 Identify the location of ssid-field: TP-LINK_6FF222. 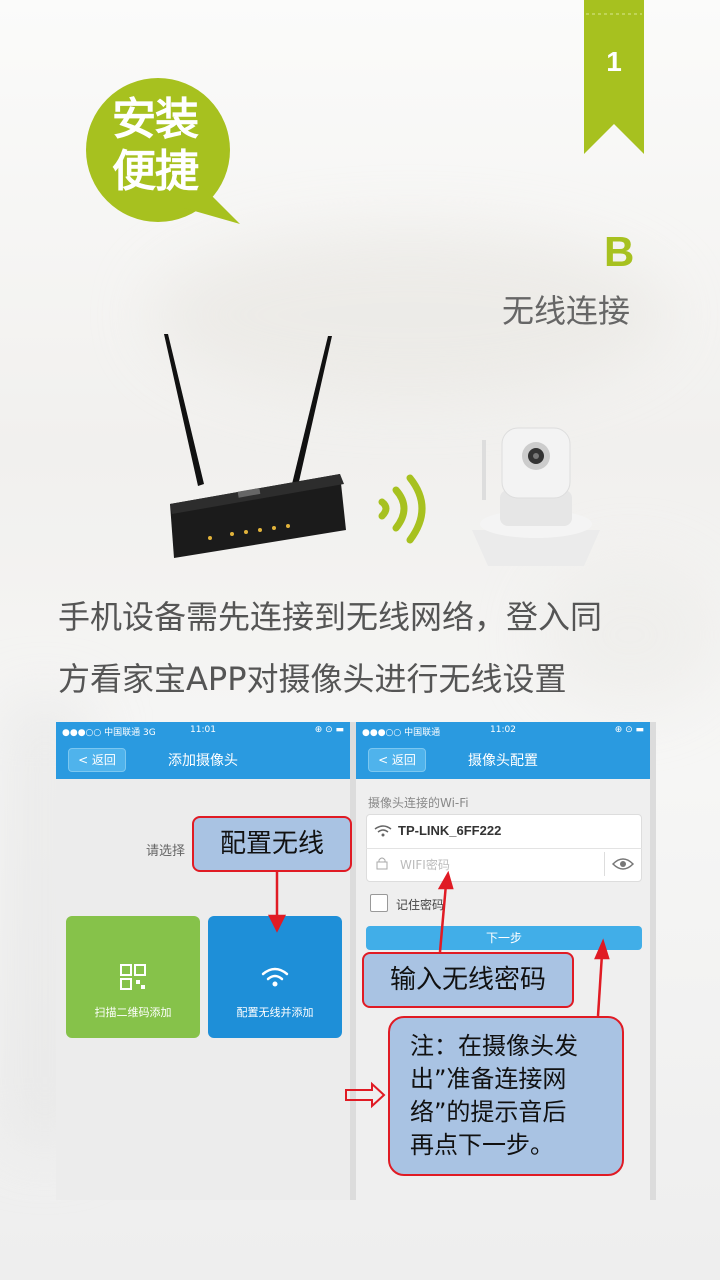
(449, 830).